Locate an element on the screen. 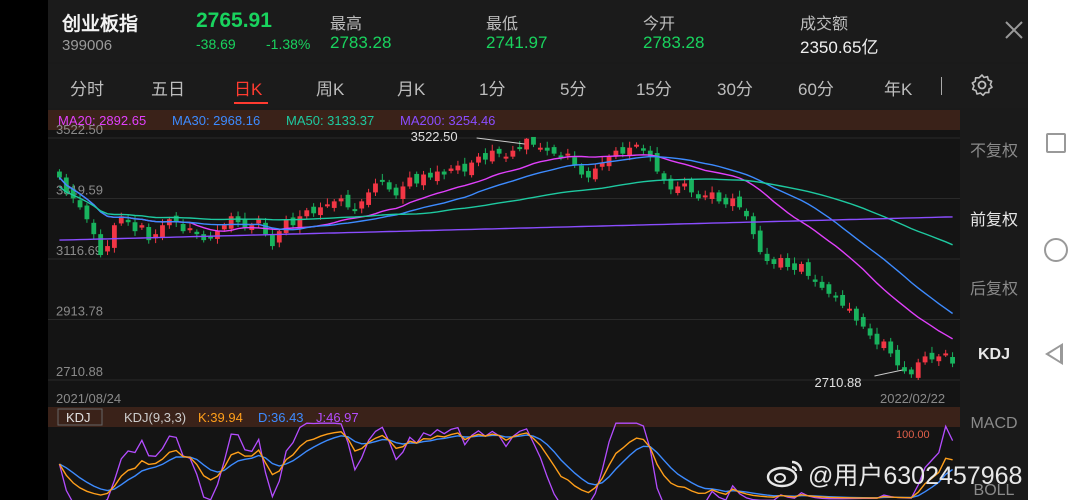  tab-1min: 1分 is located at coordinates (492, 87).